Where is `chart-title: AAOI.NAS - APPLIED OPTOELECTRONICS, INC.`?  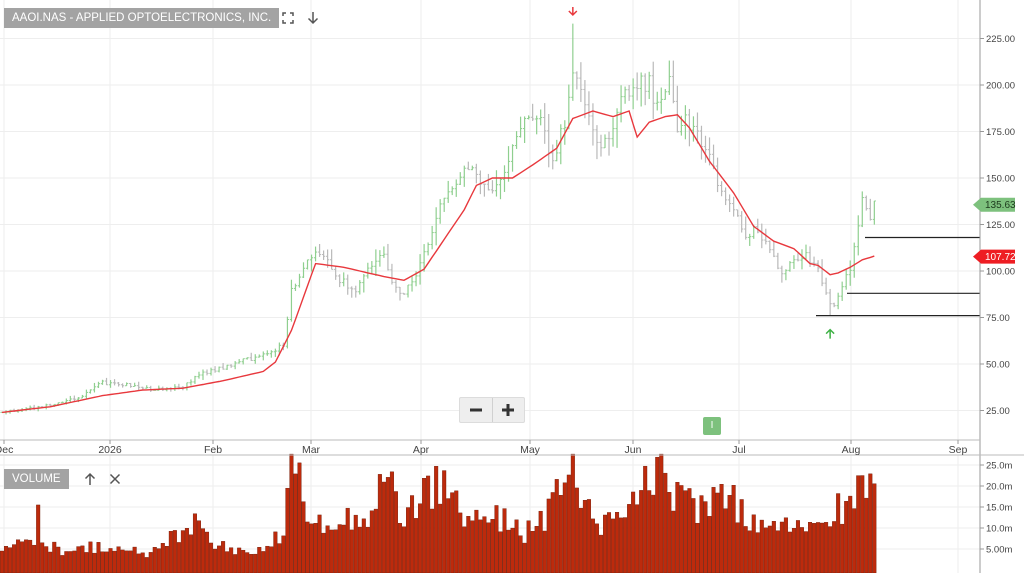 chart-title: AAOI.NAS - APPLIED OPTOELECTRONICS, INC. is located at coordinates (142, 18).